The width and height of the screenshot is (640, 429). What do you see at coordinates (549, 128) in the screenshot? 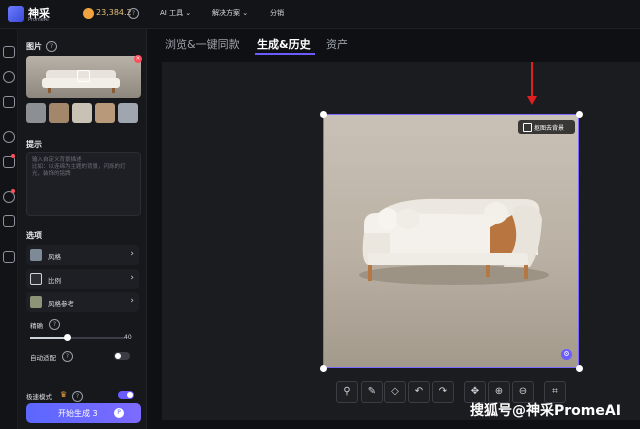
I see `remove-background-label: 抠图去背景` at bounding box center [549, 128].